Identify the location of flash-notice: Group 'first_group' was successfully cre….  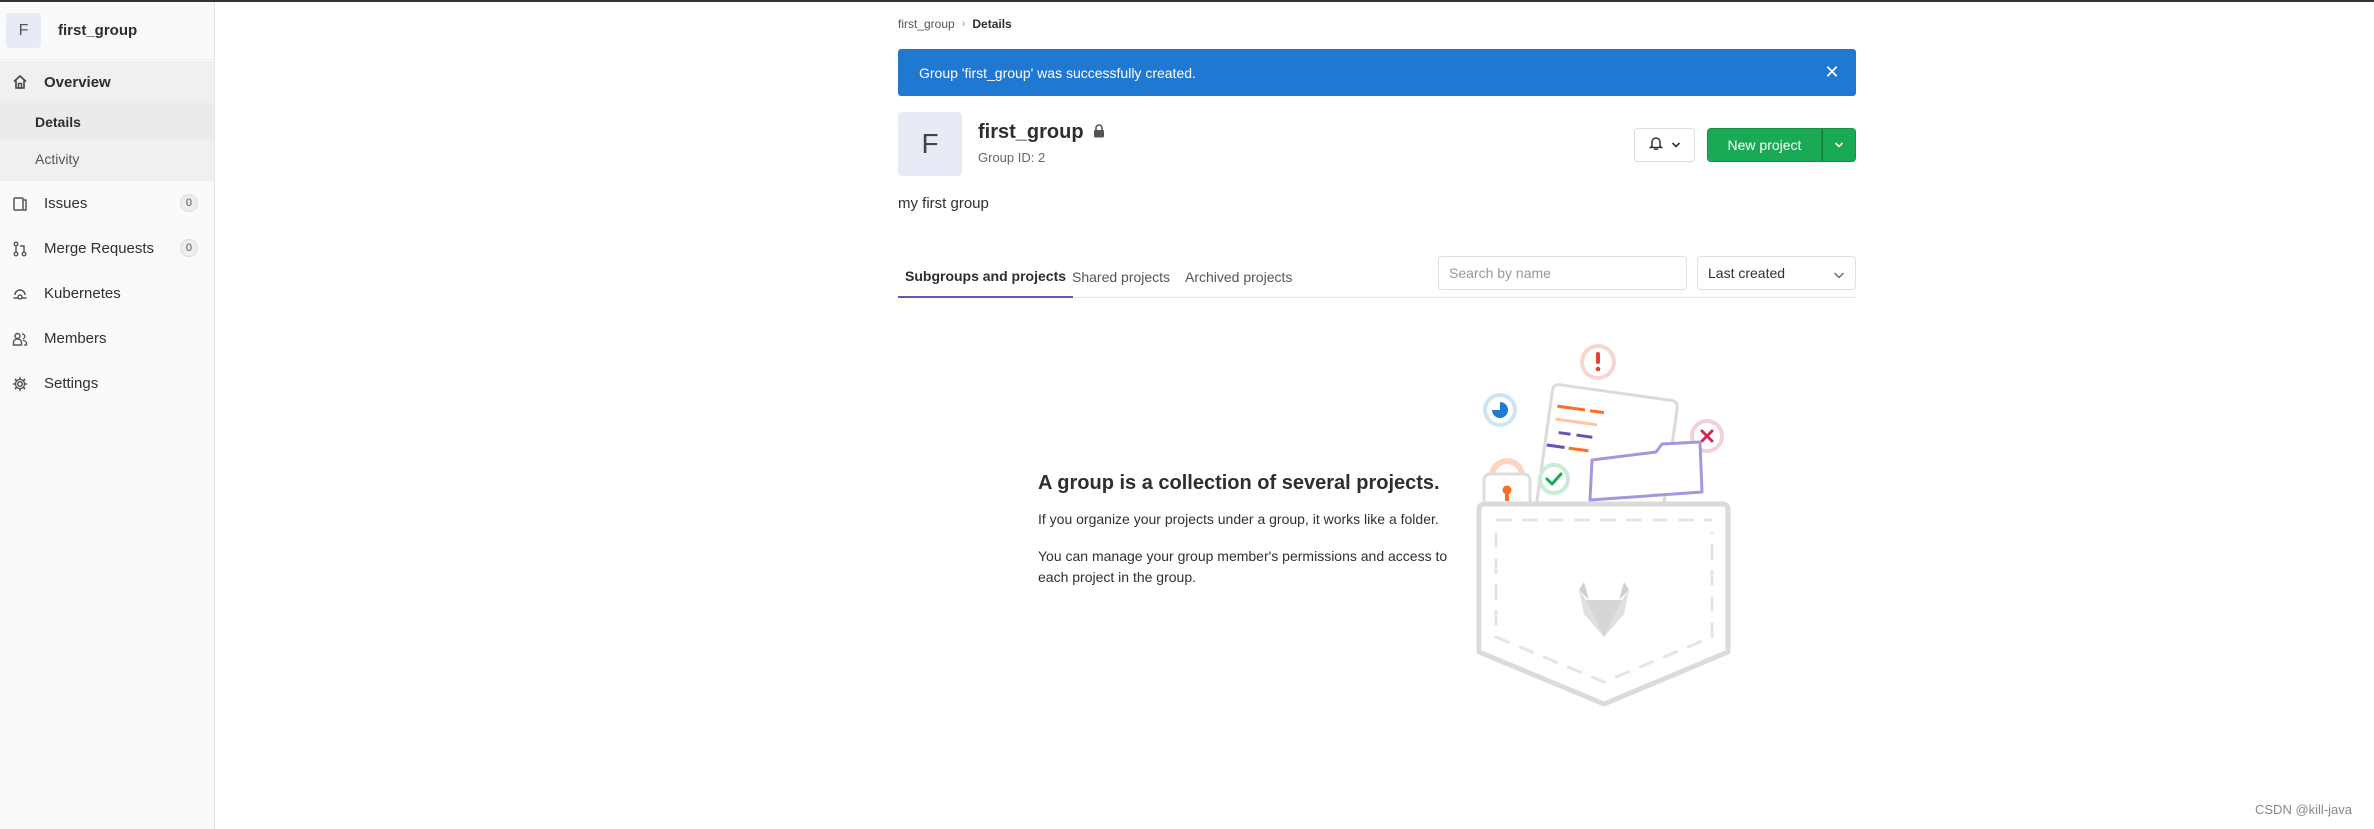
(1377, 72).